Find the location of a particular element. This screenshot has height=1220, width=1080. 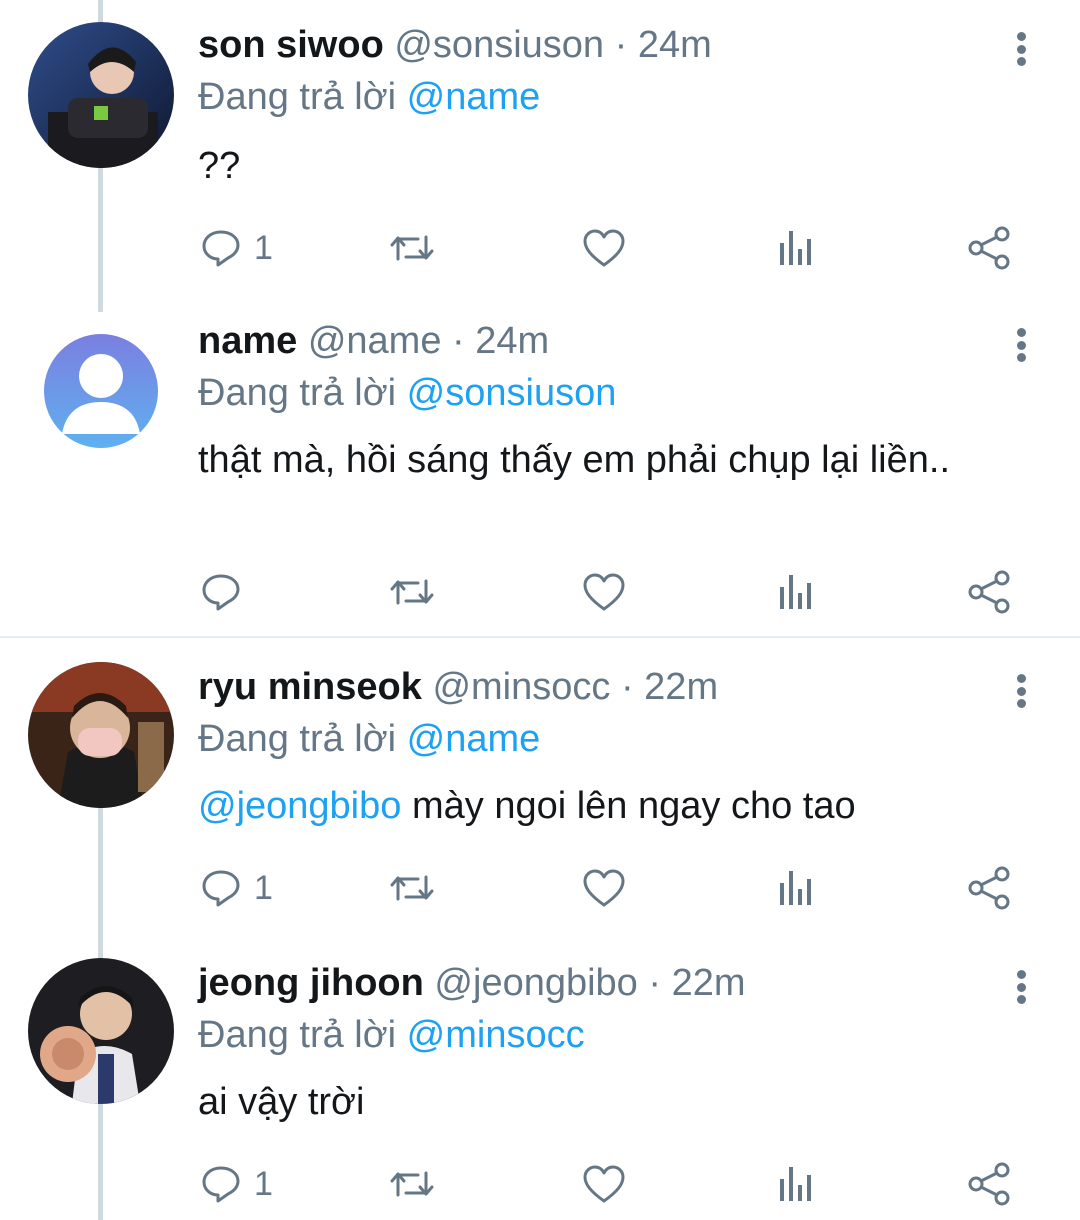

text-mention: @jeongbibo is located at coordinates (299, 806).